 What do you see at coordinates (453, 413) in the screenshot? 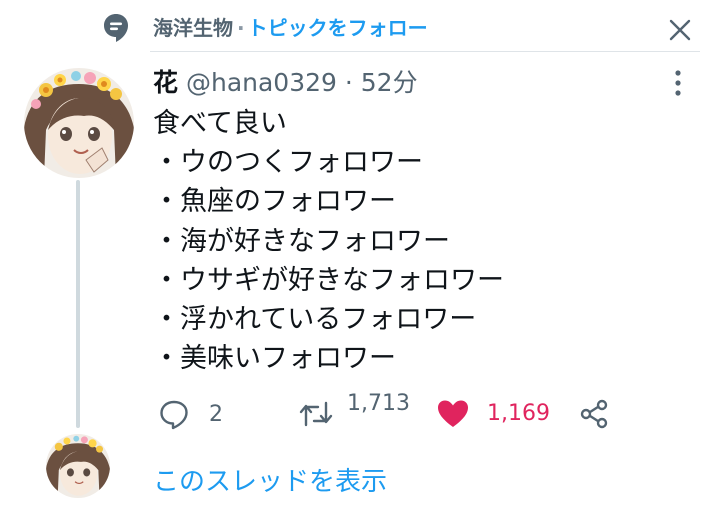
I see `heart-icon` at bounding box center [453, 413].